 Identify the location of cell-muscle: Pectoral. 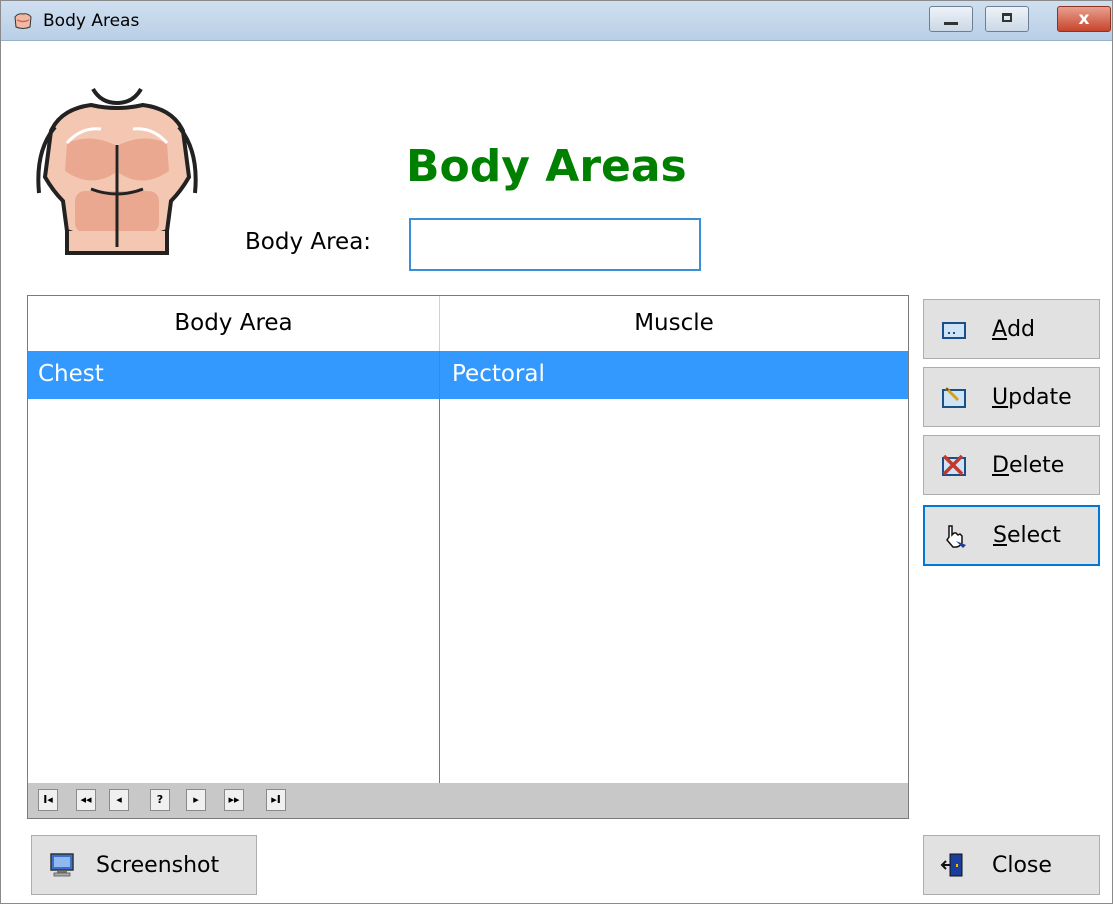
(674, 375).